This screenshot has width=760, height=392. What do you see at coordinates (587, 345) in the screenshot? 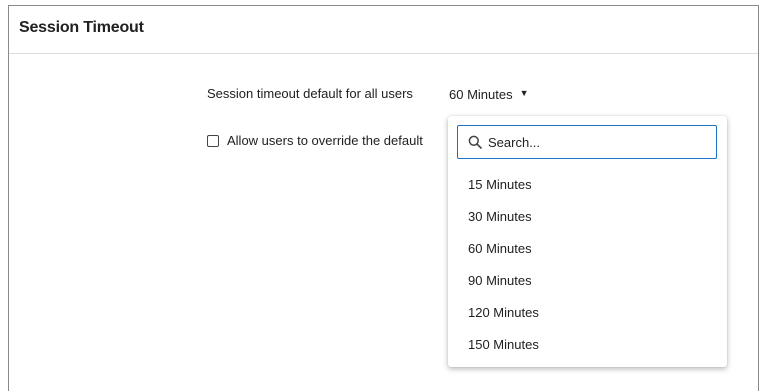
I see `option-150-minutes: 150 Minutes` at bounding box center [587, 345].